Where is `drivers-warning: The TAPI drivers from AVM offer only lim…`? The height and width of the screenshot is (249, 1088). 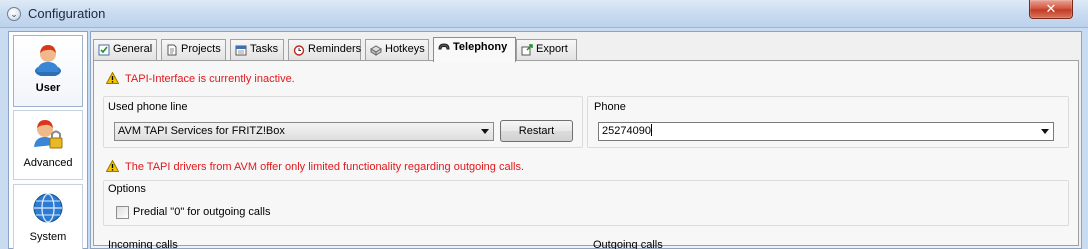 drivers-warning: The TAPI drivers from AVM offer only lim… is located at coordinates (315, 166).